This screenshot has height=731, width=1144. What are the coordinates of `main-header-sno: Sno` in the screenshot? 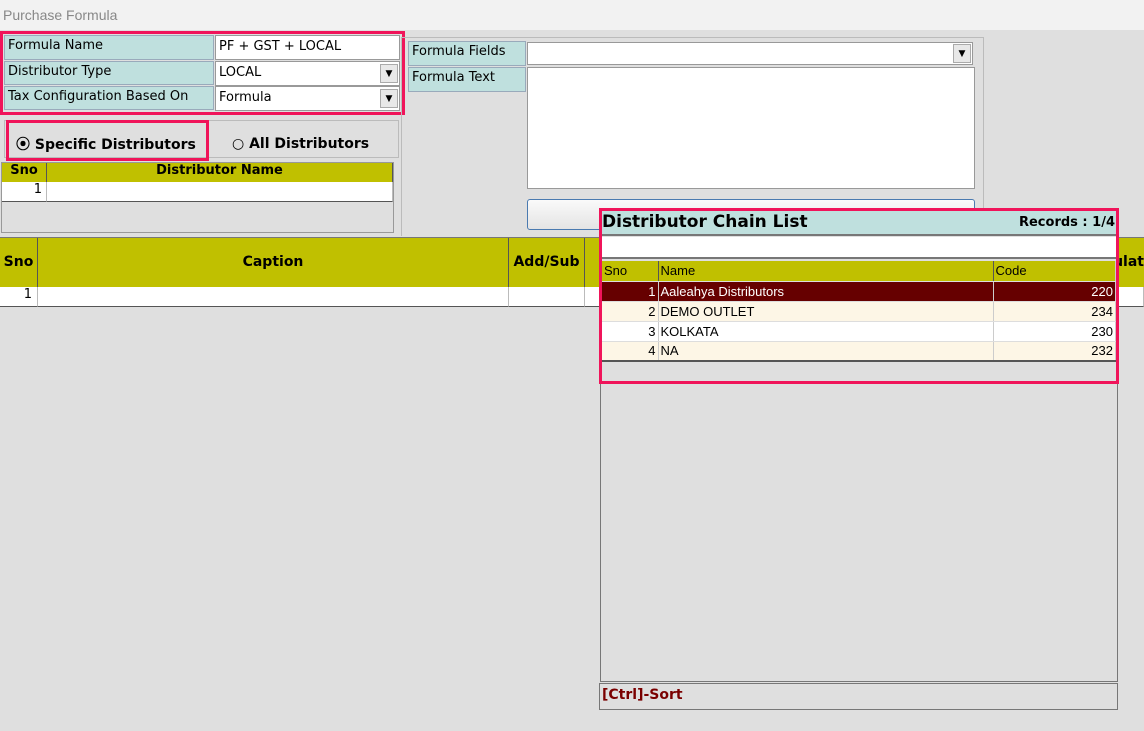 It's located at (19, 262).